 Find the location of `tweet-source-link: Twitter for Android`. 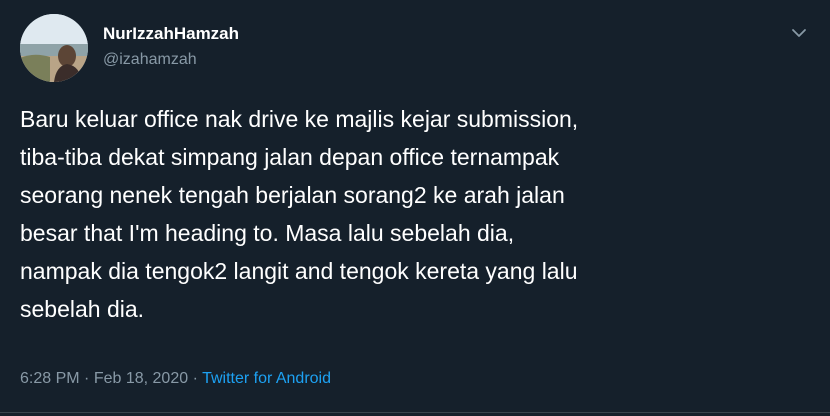

tweet-source-link: Twitter for Android is located at coordinates (266, 378).